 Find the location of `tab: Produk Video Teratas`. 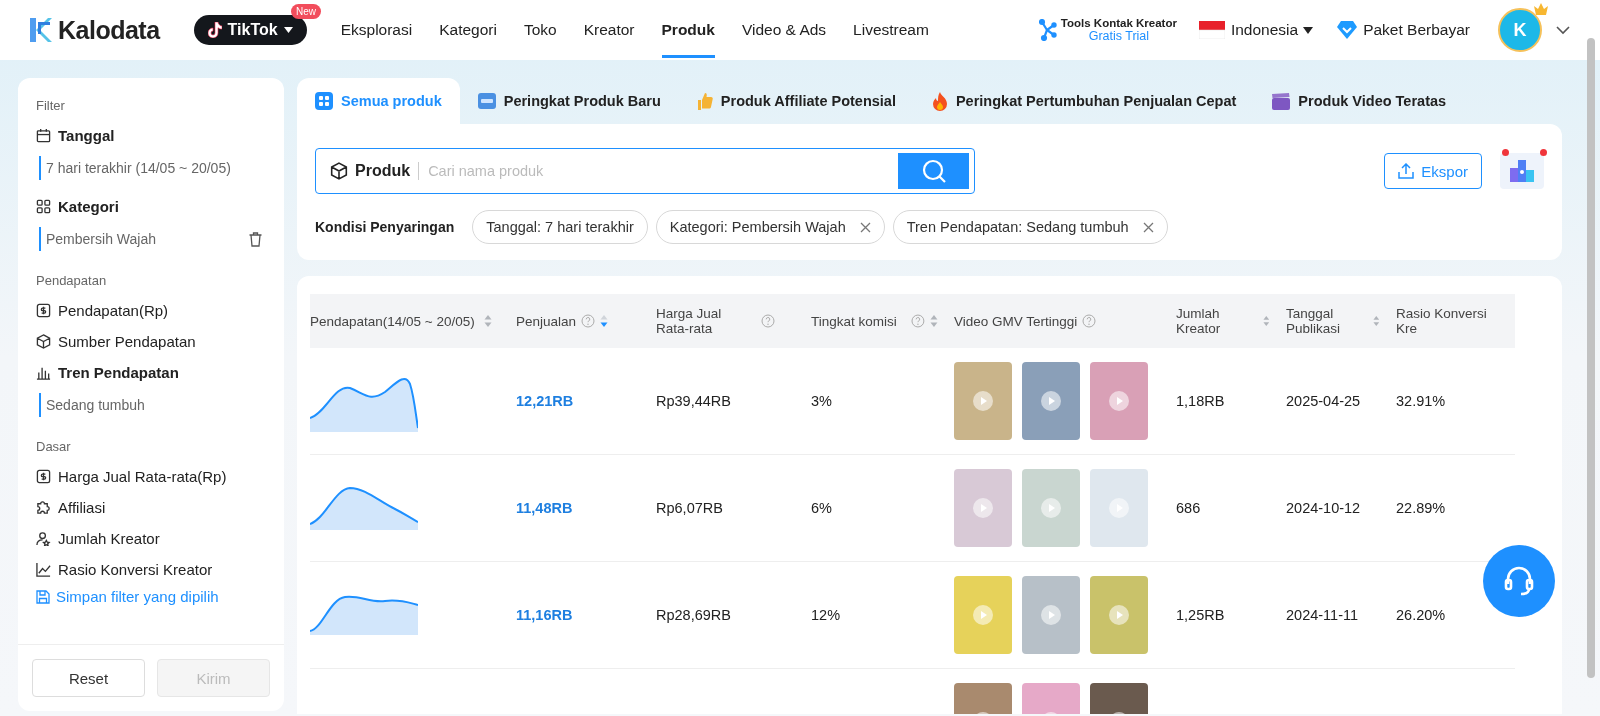

tab: Produk Video Teratas is located at coordinates (1359, 101).